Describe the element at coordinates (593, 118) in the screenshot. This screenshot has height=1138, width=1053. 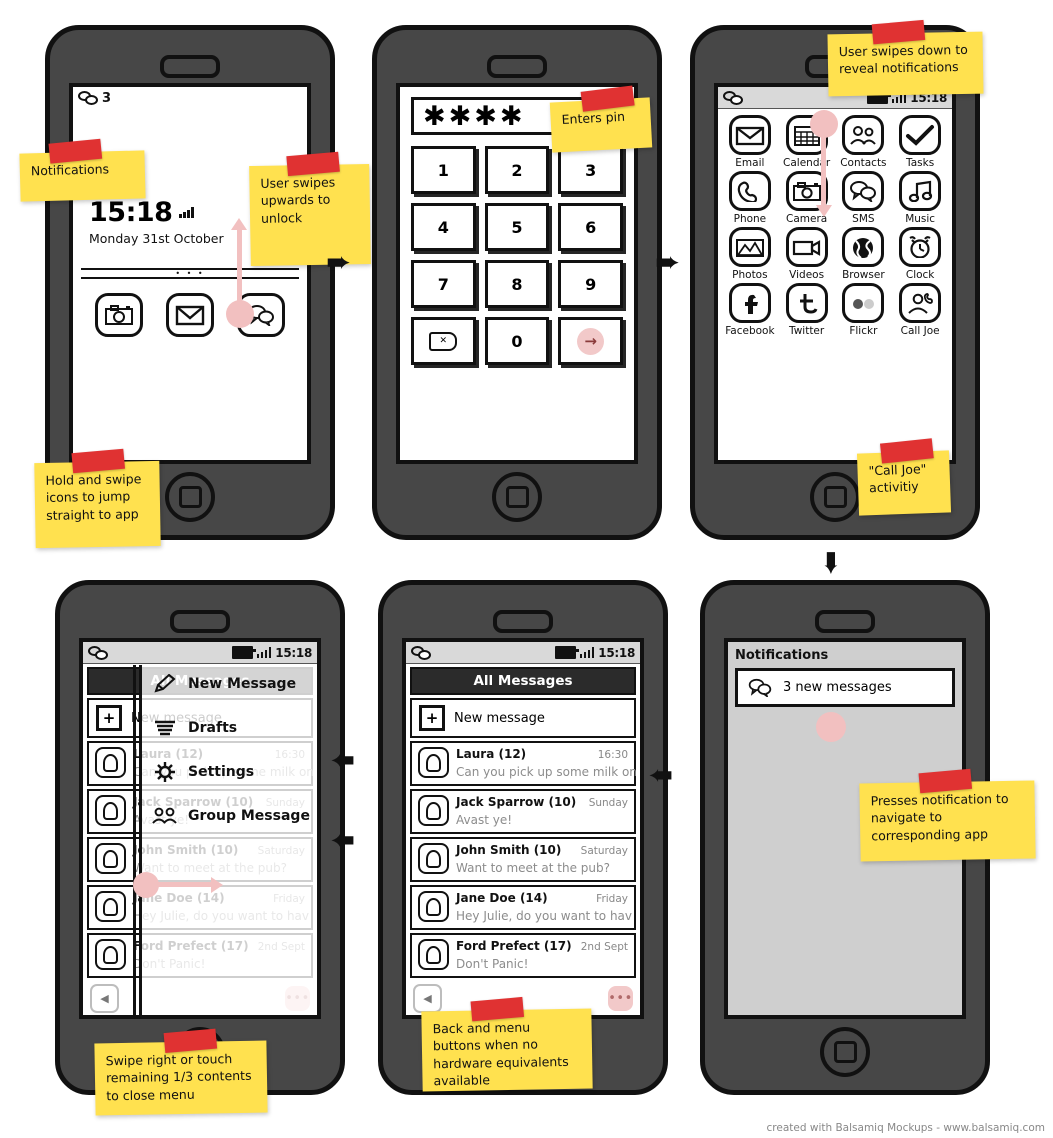
I see `note-text: Enters pin` at that location.